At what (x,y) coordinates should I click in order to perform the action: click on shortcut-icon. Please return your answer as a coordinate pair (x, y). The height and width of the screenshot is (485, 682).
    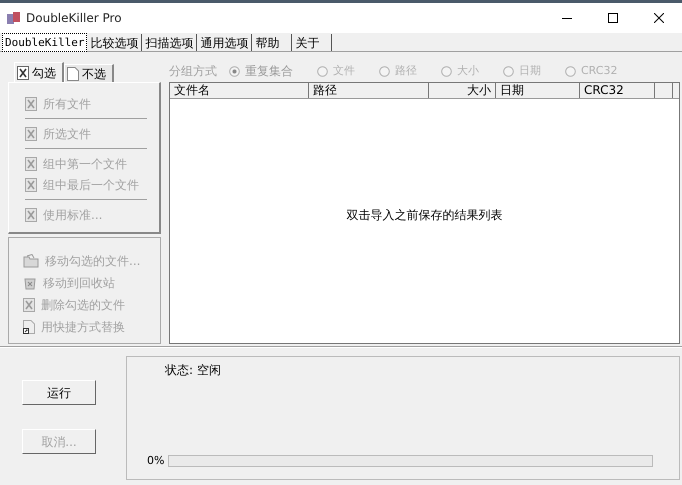
    Looking at the image, I should click on (29, 327).